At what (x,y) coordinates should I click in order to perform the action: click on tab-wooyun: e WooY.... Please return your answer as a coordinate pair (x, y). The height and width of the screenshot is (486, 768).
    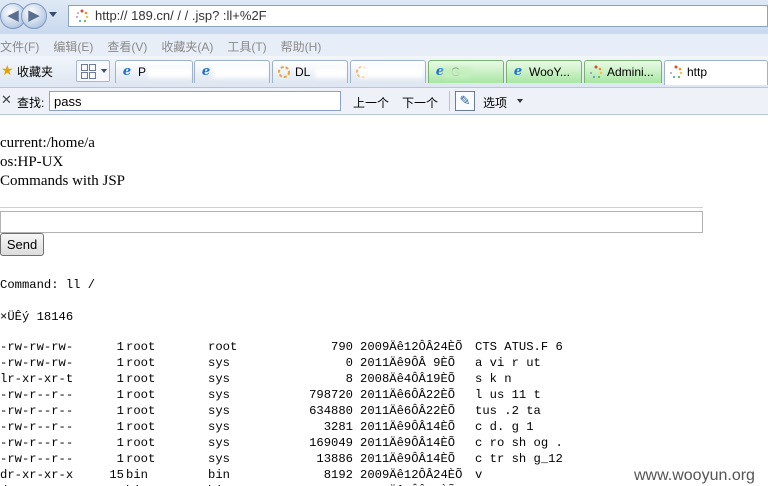
    Looking at the image, I should click on (544, 71).